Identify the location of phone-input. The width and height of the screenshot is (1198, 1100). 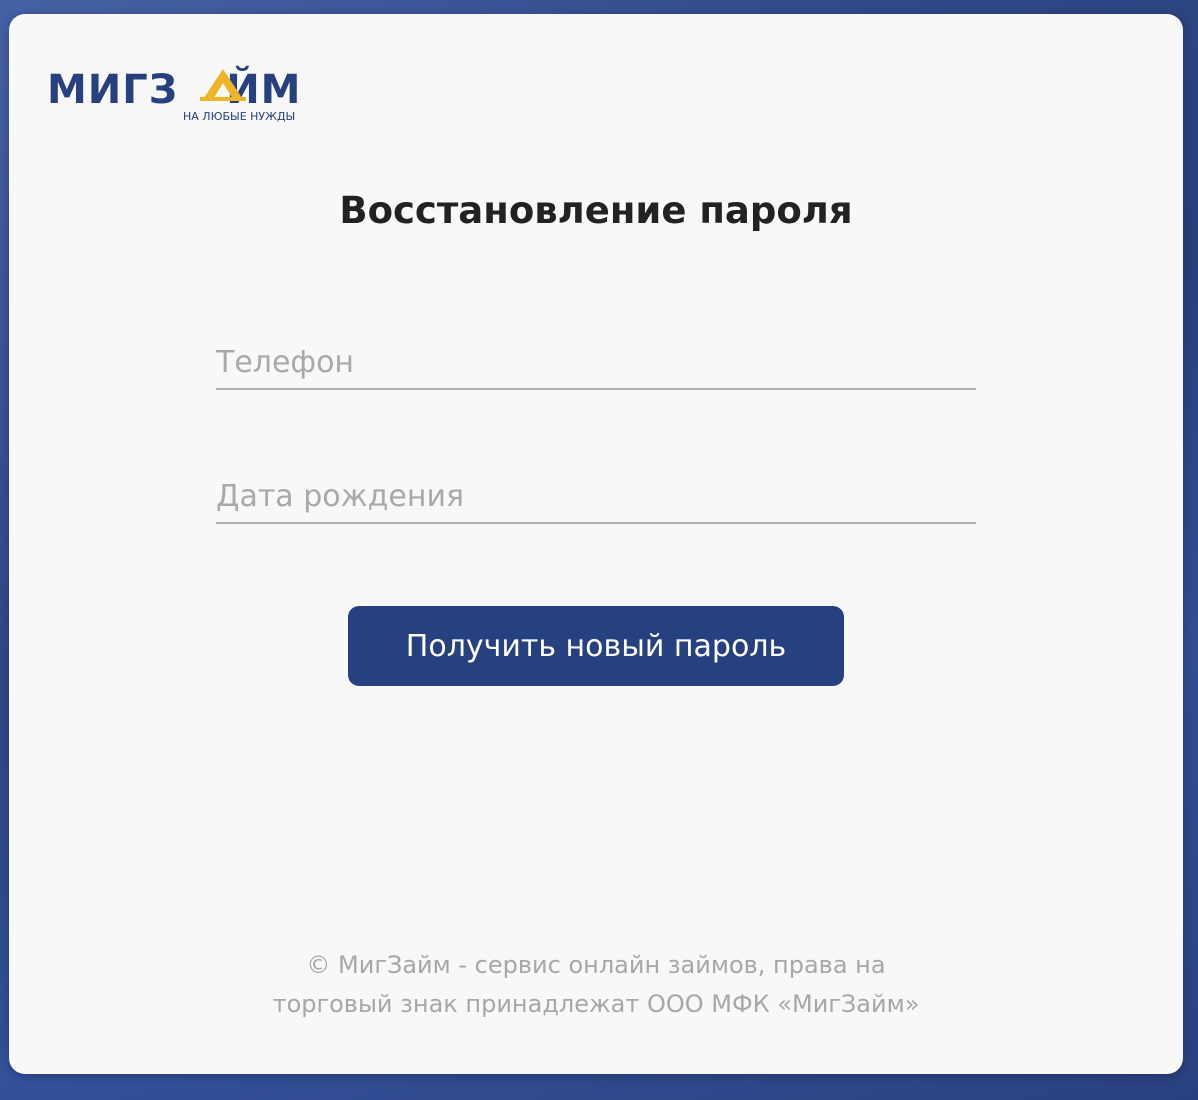
(596, 362).